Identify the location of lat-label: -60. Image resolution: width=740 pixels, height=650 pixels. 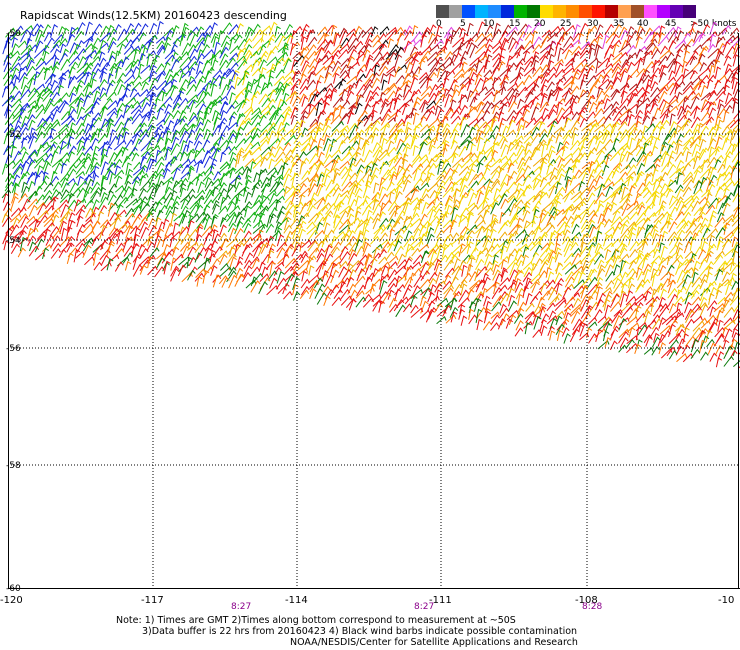
(13, 589).